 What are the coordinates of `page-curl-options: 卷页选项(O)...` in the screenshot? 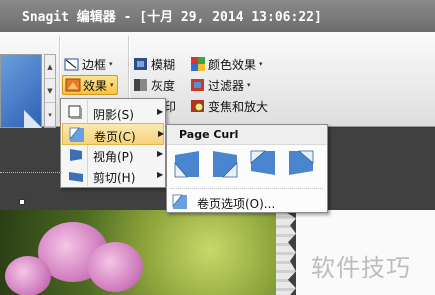 It's located at (247, 202).